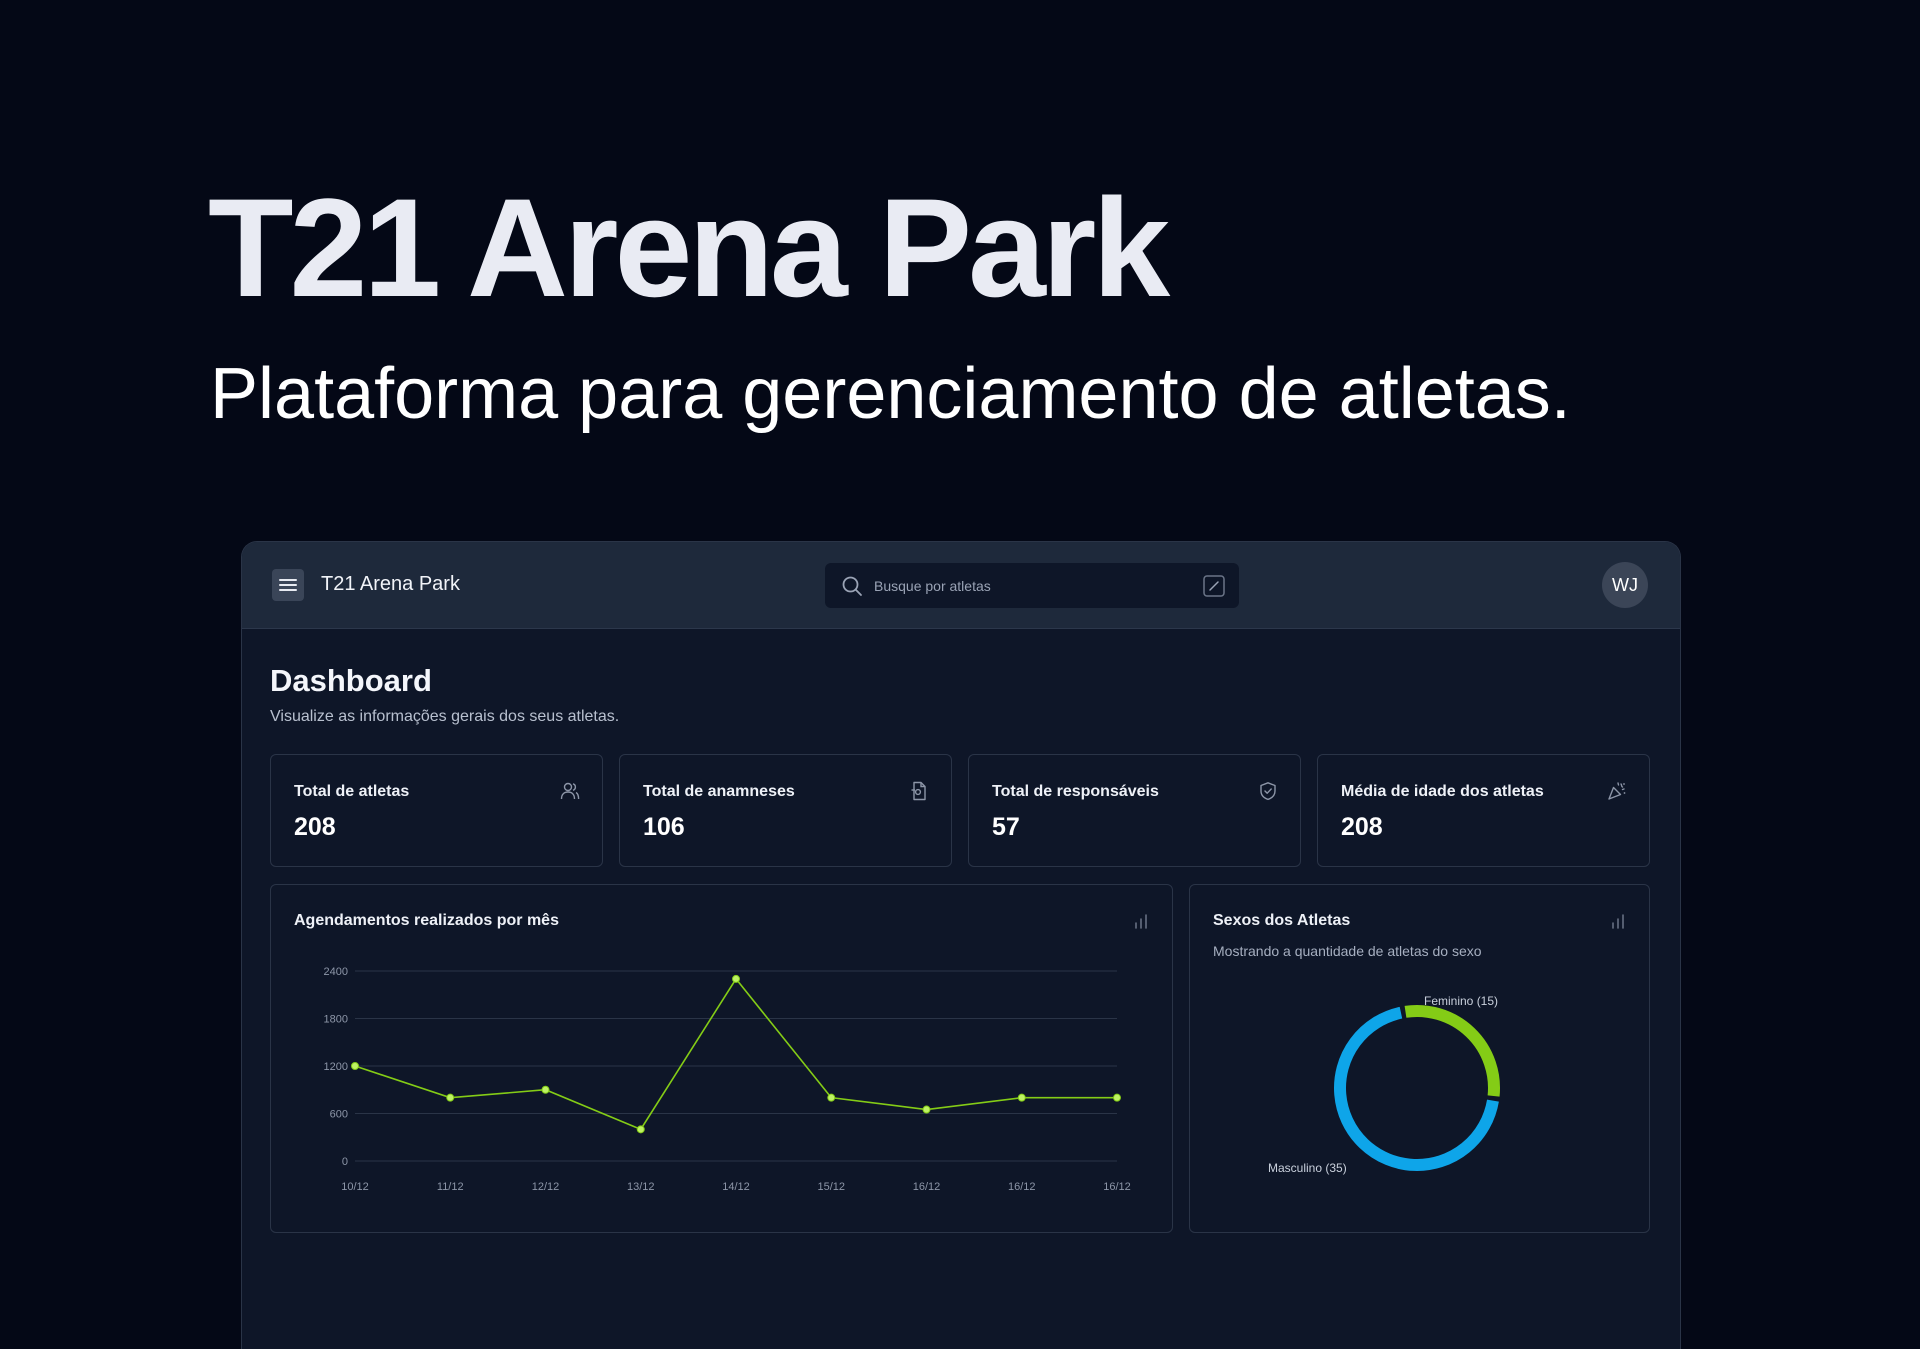  Describe the element at coordinates (736, 1187) in the screenshot. I see `x-tick-label: 14/12` at that location.